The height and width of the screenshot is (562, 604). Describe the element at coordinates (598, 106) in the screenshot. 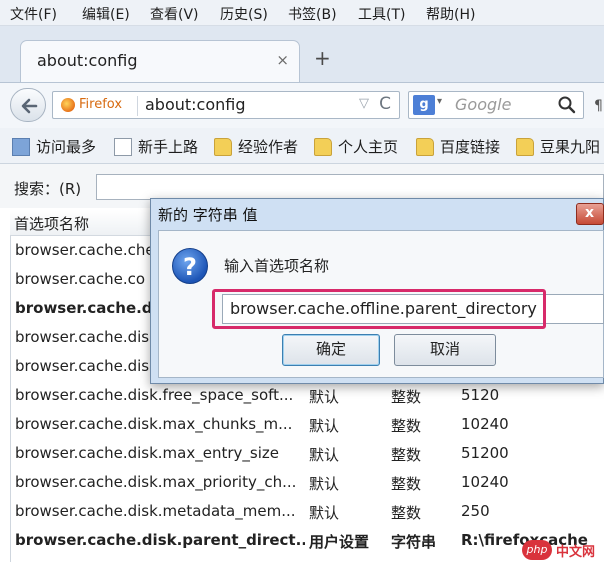

I see `toolbar-overflow-icon: ¶` at that location.